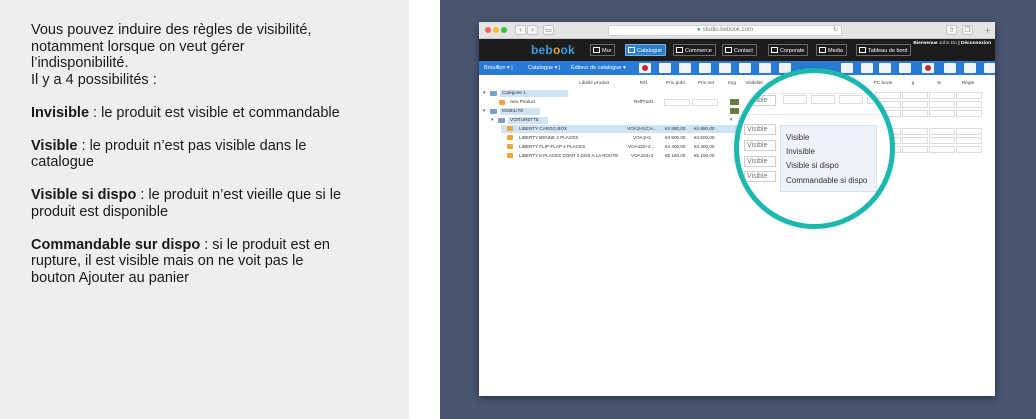  What do you see at coordinates (704, 129) in the screenshot?
I see `product-price-net: €4 880,00` at bounding box center [704, 129].